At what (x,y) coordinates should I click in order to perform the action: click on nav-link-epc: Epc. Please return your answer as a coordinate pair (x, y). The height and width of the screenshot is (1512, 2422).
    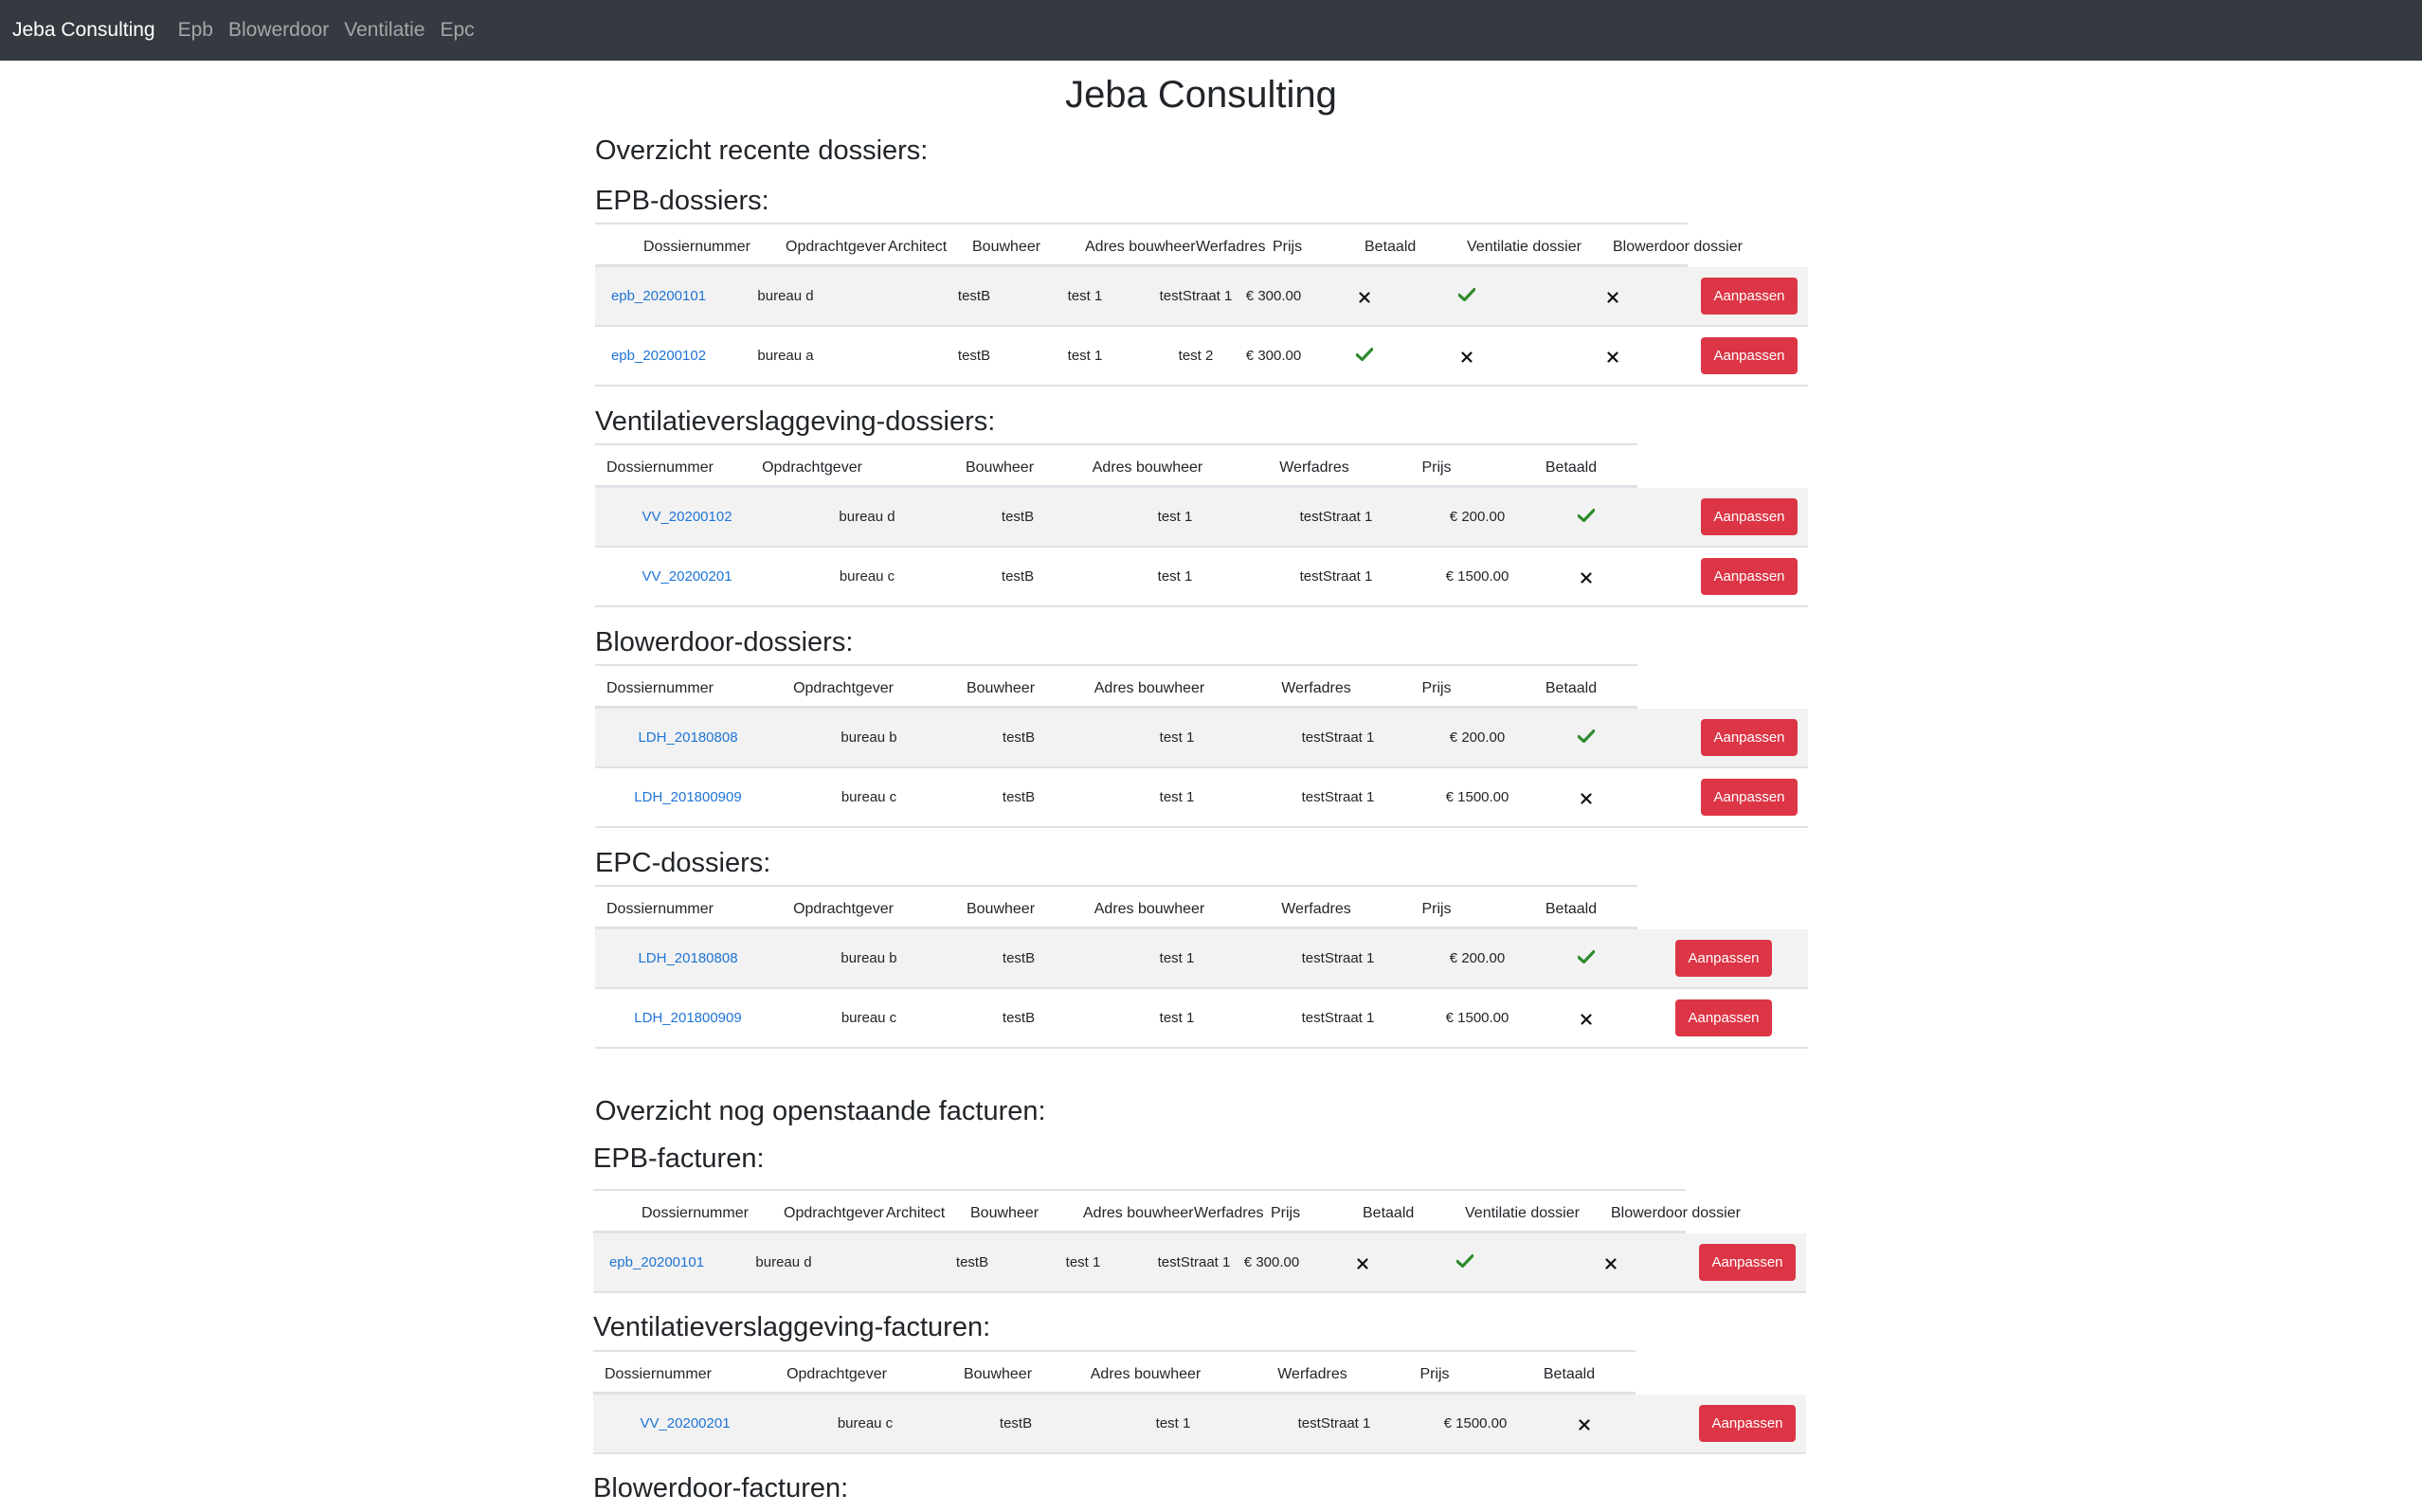
    Looking at the image, I should click on (457, 30).